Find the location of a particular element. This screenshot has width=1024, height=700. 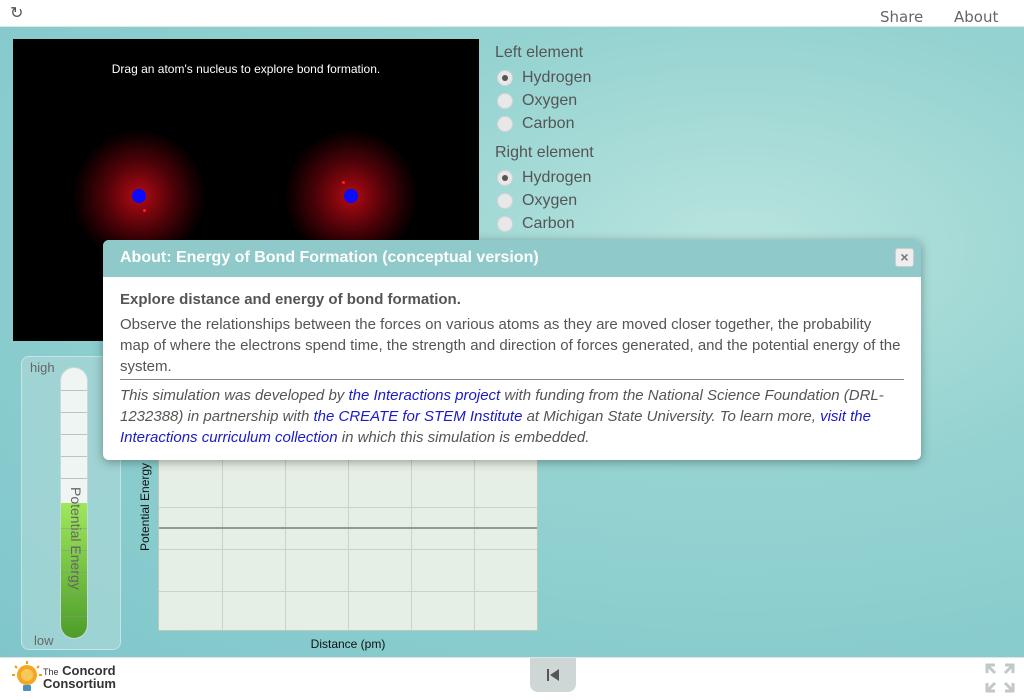

concord-logo-icon is located at coordinates (27, 678).